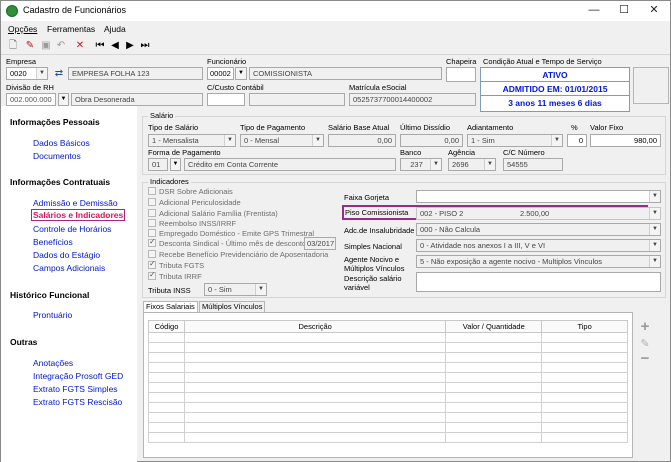  Describe the element at coordinates (190, 191) in the screenshot. I see `check-dsr-adicionais: DSR Sobre Adicionais` at that location.